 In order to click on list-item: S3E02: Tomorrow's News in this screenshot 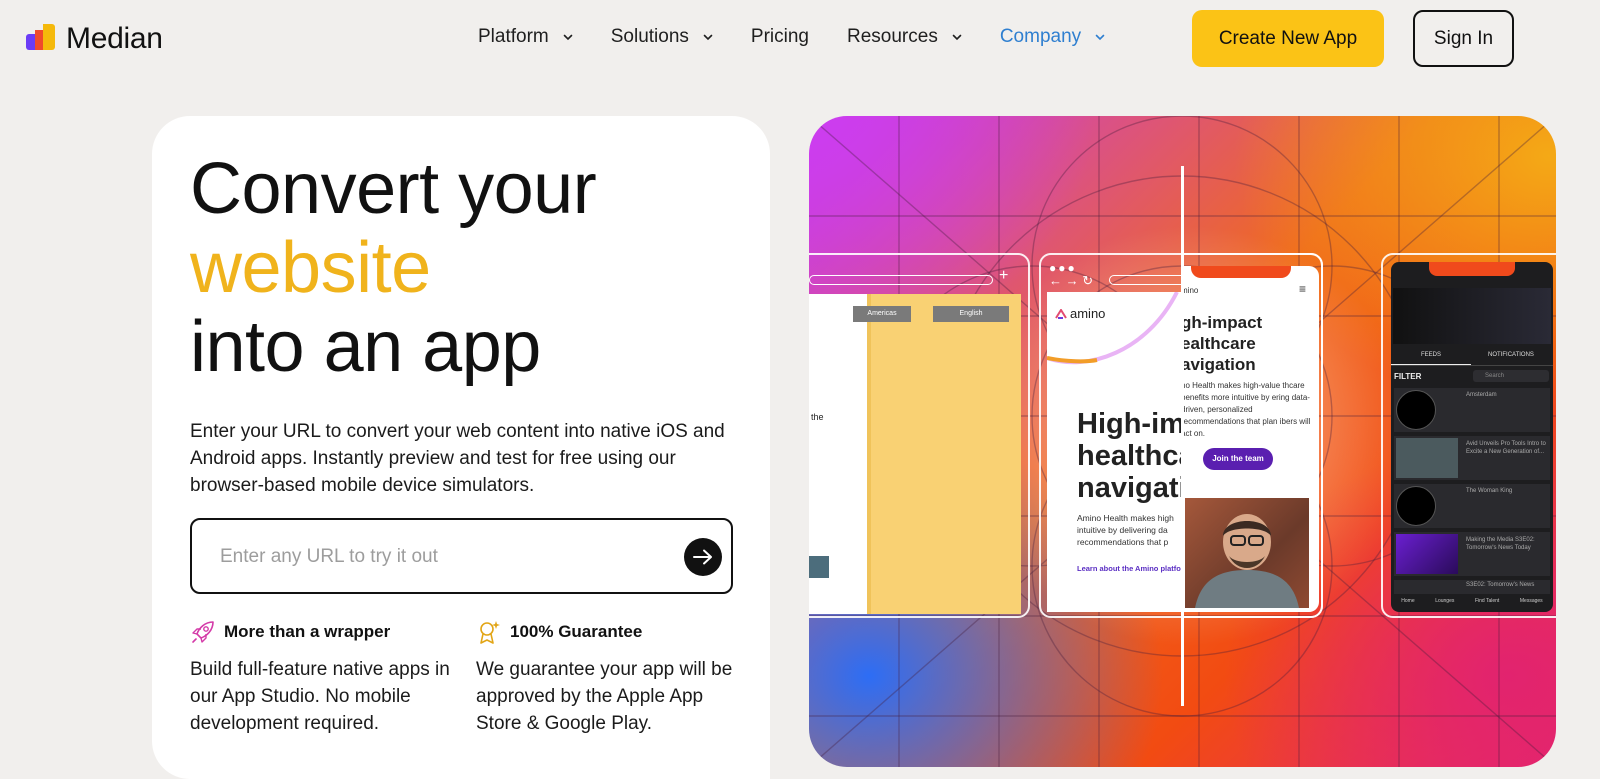, I will do `click(1472, 587)`.